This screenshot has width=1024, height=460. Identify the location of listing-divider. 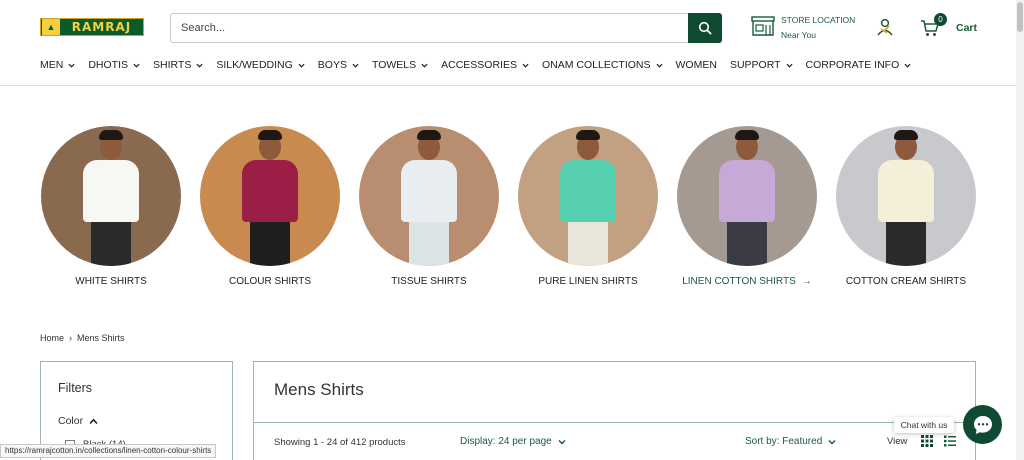
(614, 422).